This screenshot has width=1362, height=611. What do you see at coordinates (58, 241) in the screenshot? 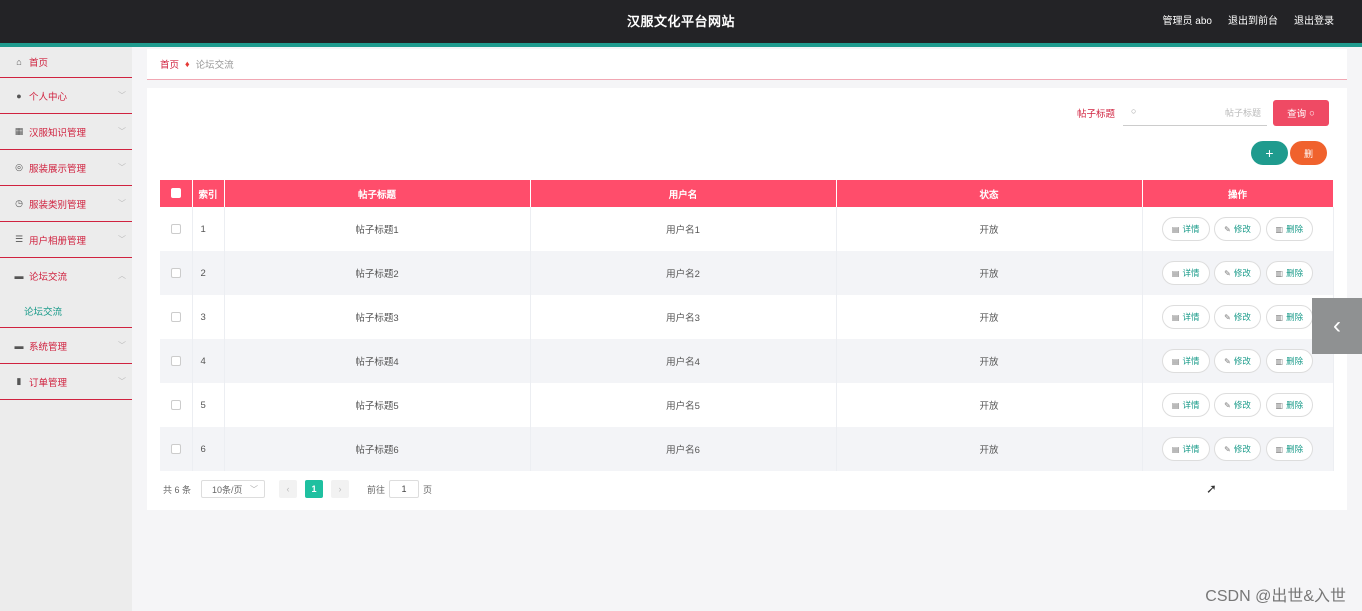
I see `sidebar-item-label: 用户相册管理` at bounding box center [58, 241].